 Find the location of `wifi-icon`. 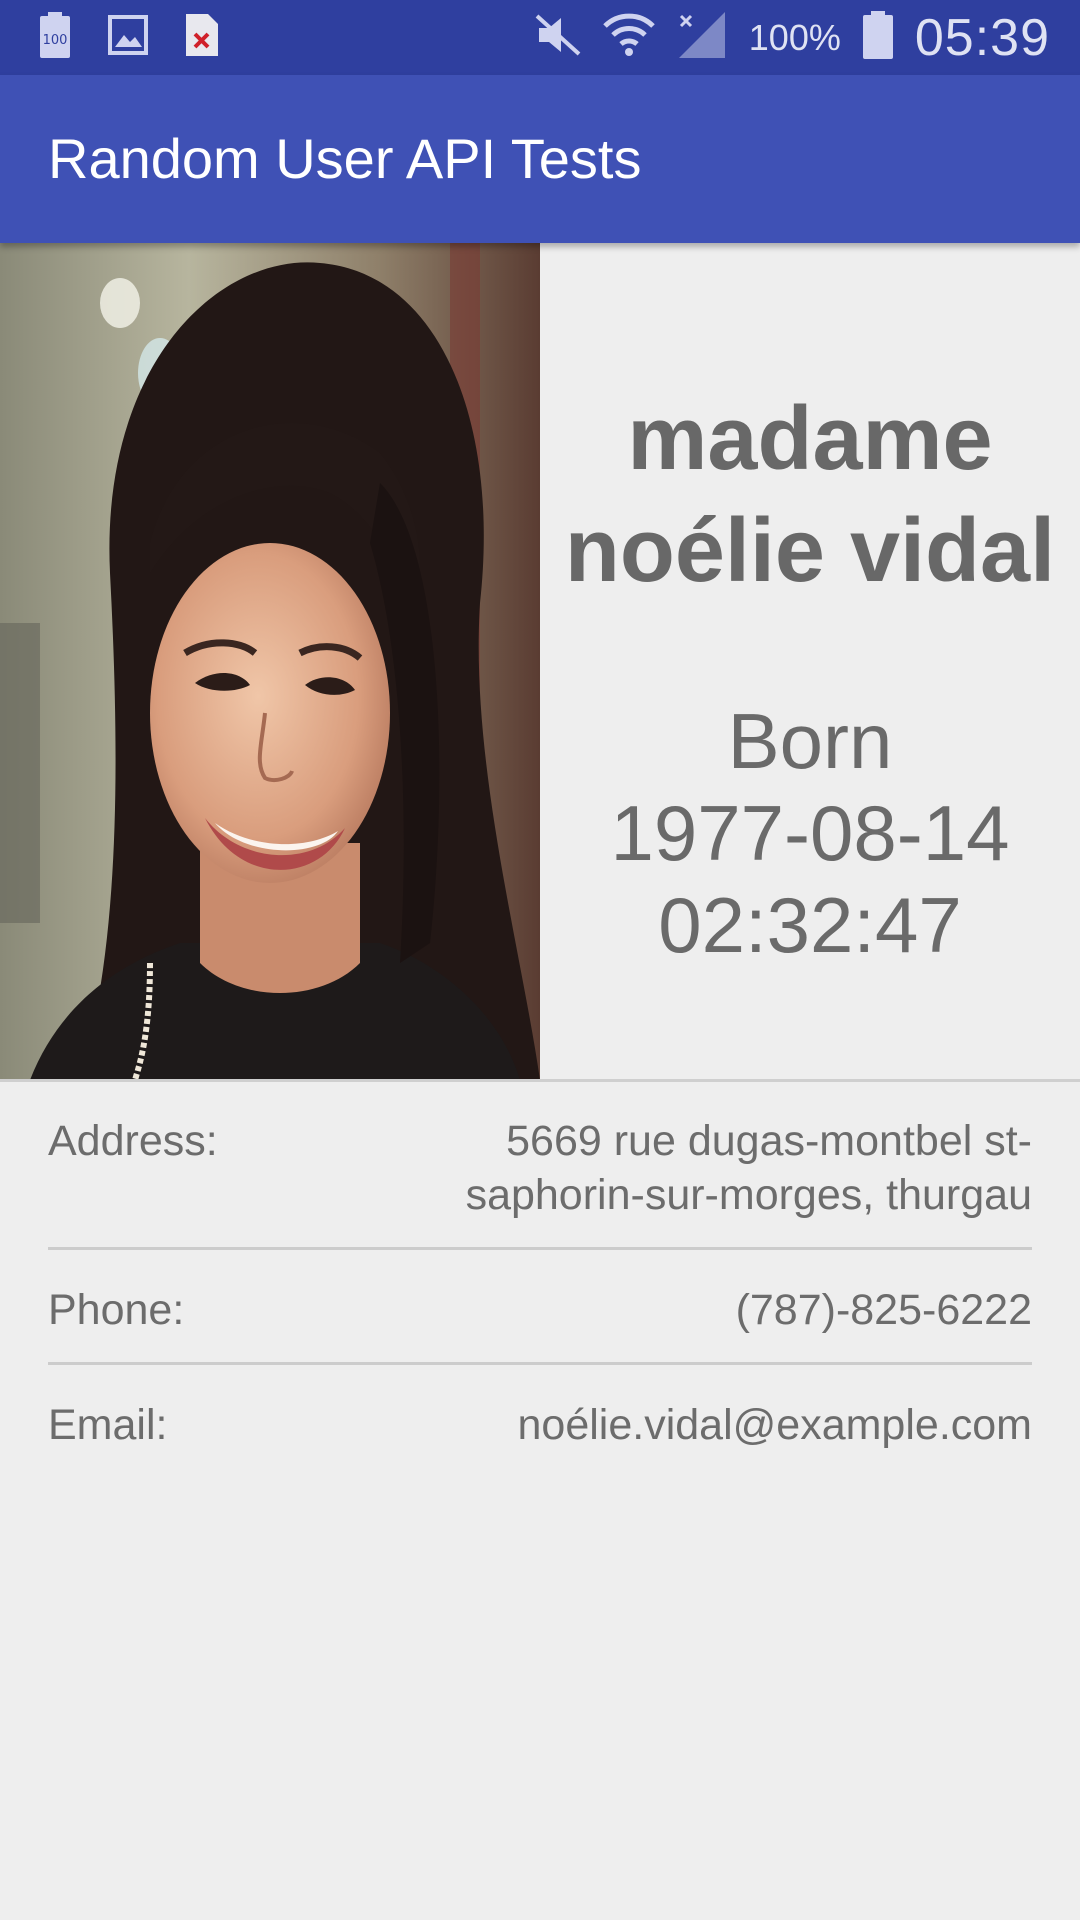

wifi-icon is located at coordinates (629, 37).